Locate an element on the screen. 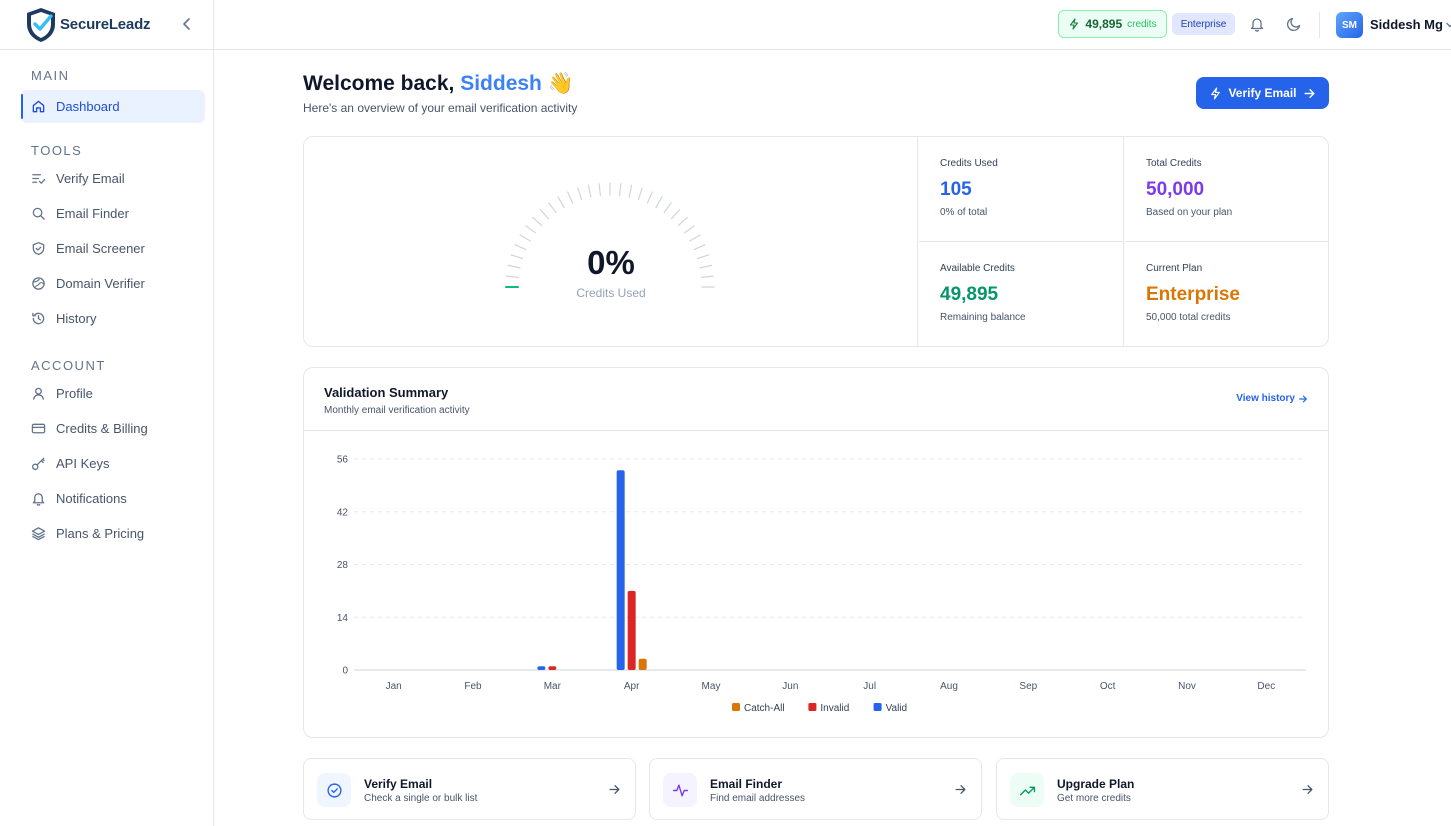 This screenshot has width=1451, height=826. wave-emoji: 👋 is located at coordinates (560, 83).